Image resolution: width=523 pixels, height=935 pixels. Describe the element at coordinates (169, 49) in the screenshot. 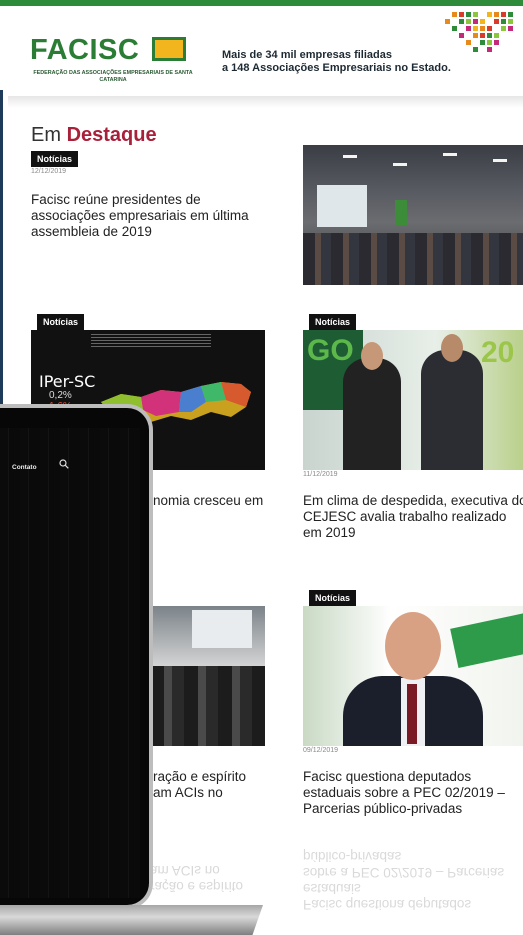

I see `logo-mark-icon` at that location.